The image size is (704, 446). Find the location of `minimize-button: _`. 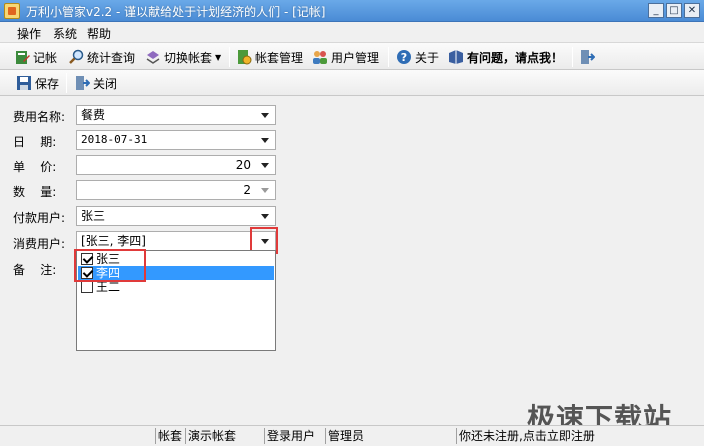

minimize-button: _ is located at coordinates (656, 10).